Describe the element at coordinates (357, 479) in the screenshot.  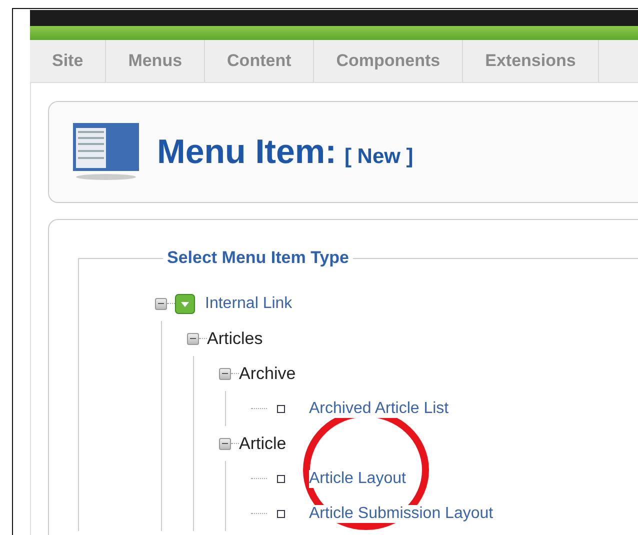
I see `tree-link: Article Layout` at that location.